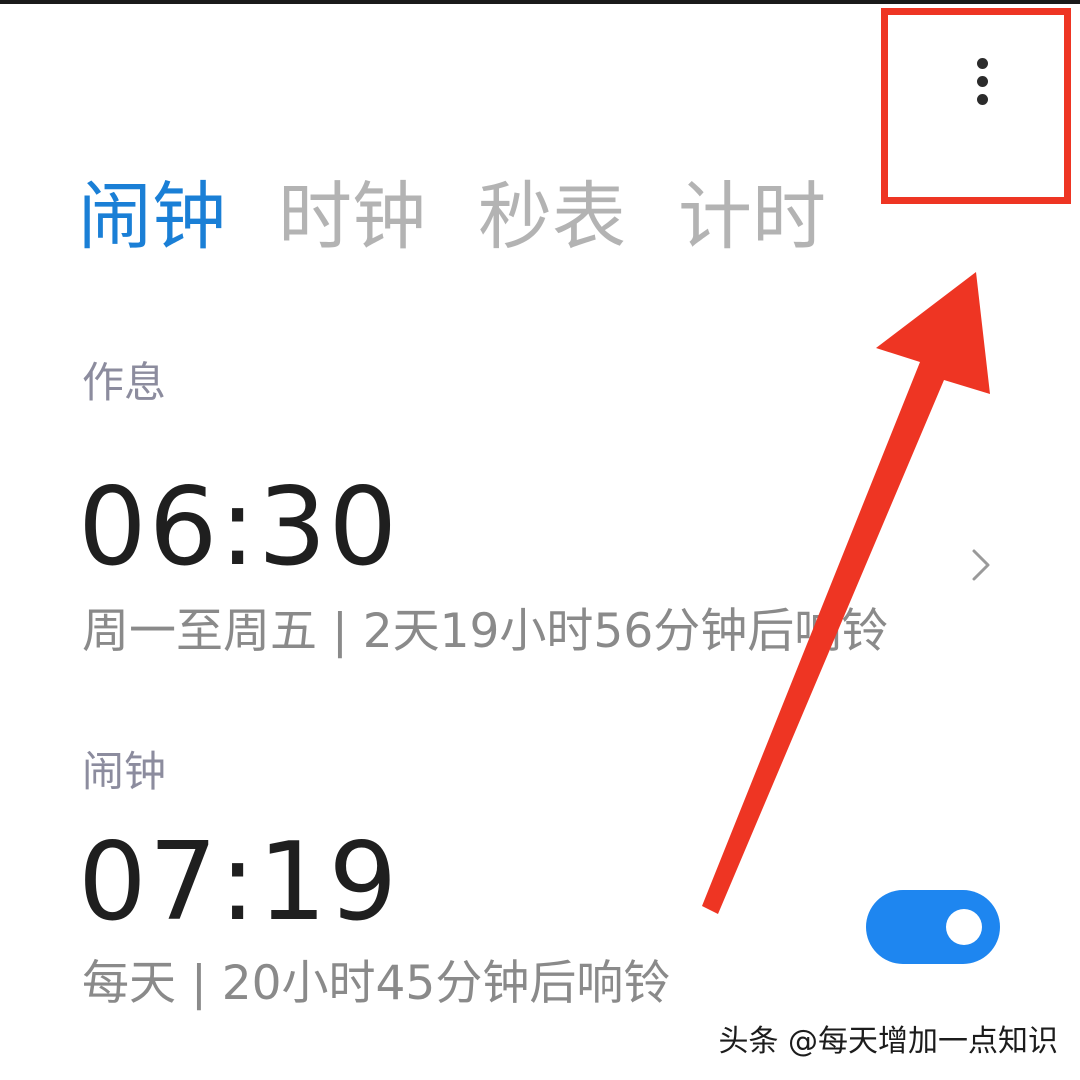 This screenshot has width=1080, height=1080. What do you see at coordinates (981, 565) in the screenshot?
I see `chevron-right-icon` at bounding box center [981, 565].